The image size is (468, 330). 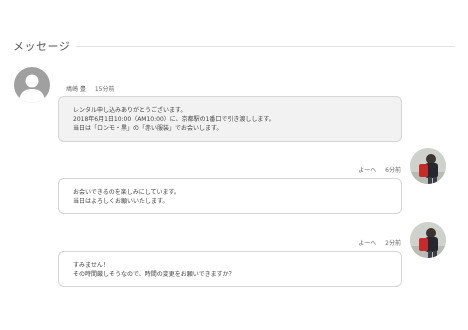 I want to click on message-time: 6分前, so click(x=393, y=170).